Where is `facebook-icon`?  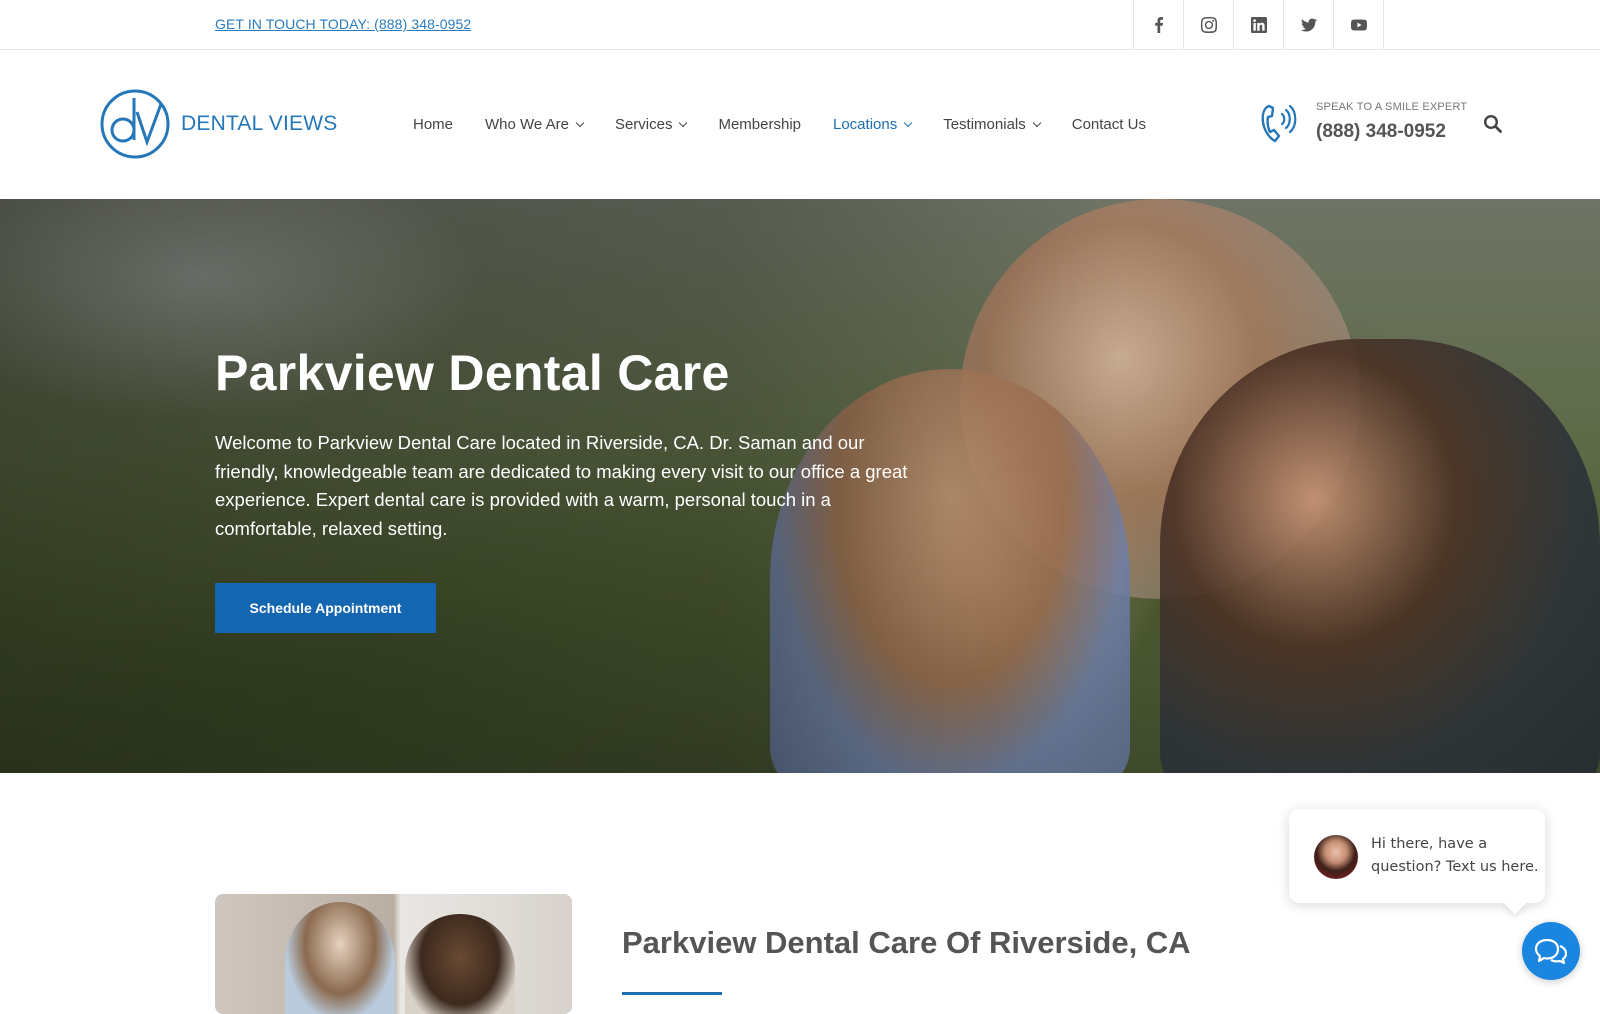
facebook-icon is located at coordinates (1158, 25).